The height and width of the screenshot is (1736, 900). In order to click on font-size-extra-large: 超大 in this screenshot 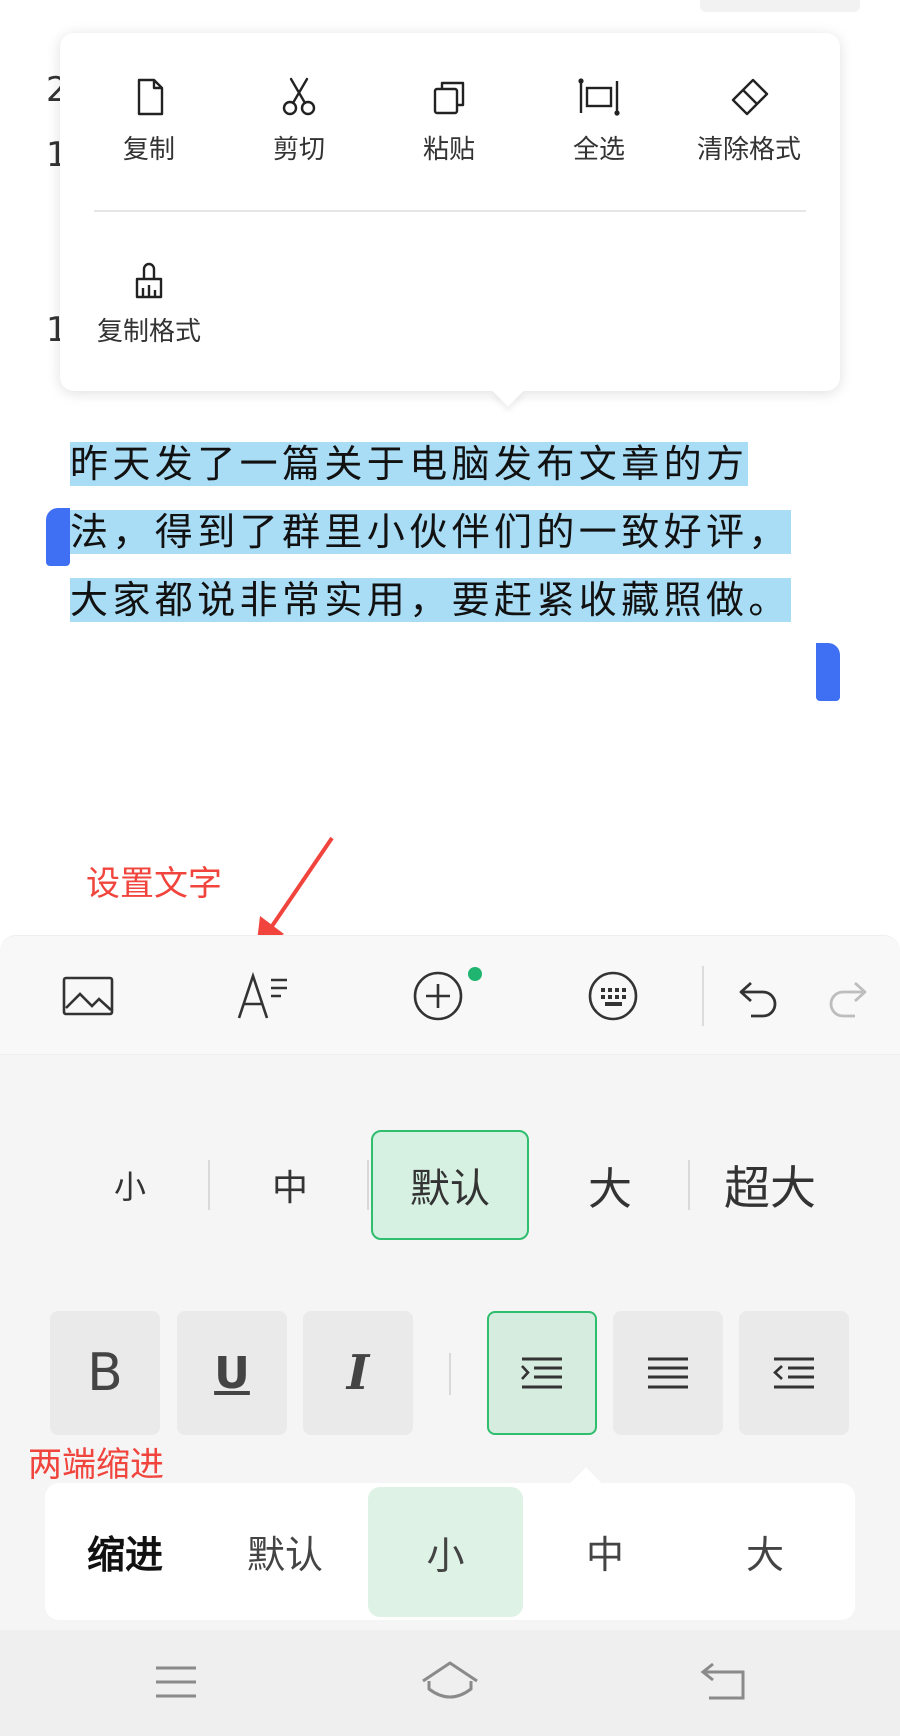, I will do `click(770, 1185)`.